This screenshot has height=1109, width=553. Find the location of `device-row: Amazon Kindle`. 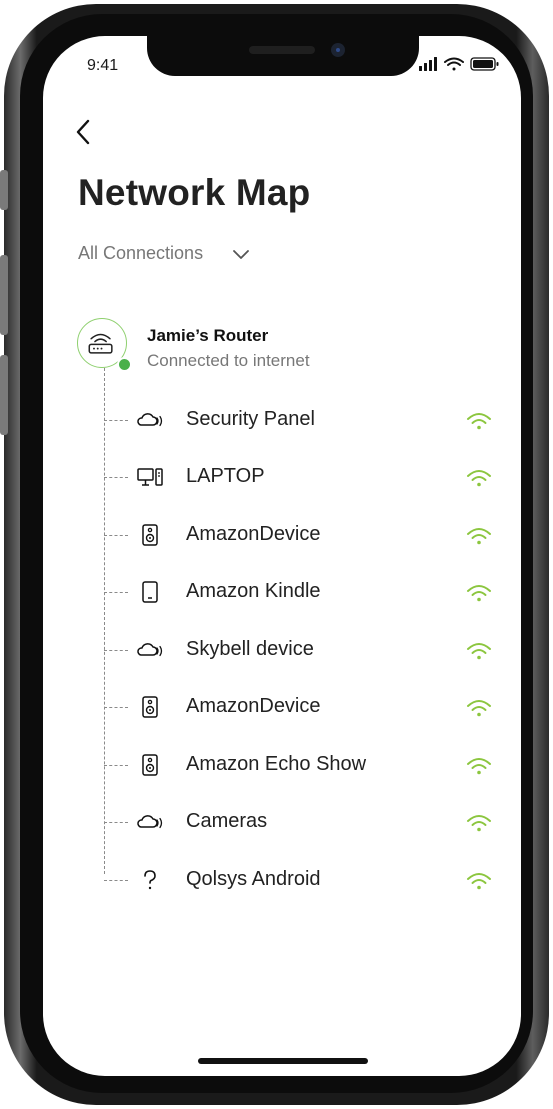

device-row: Amazon Kindle is located at coordinates (304, 592).